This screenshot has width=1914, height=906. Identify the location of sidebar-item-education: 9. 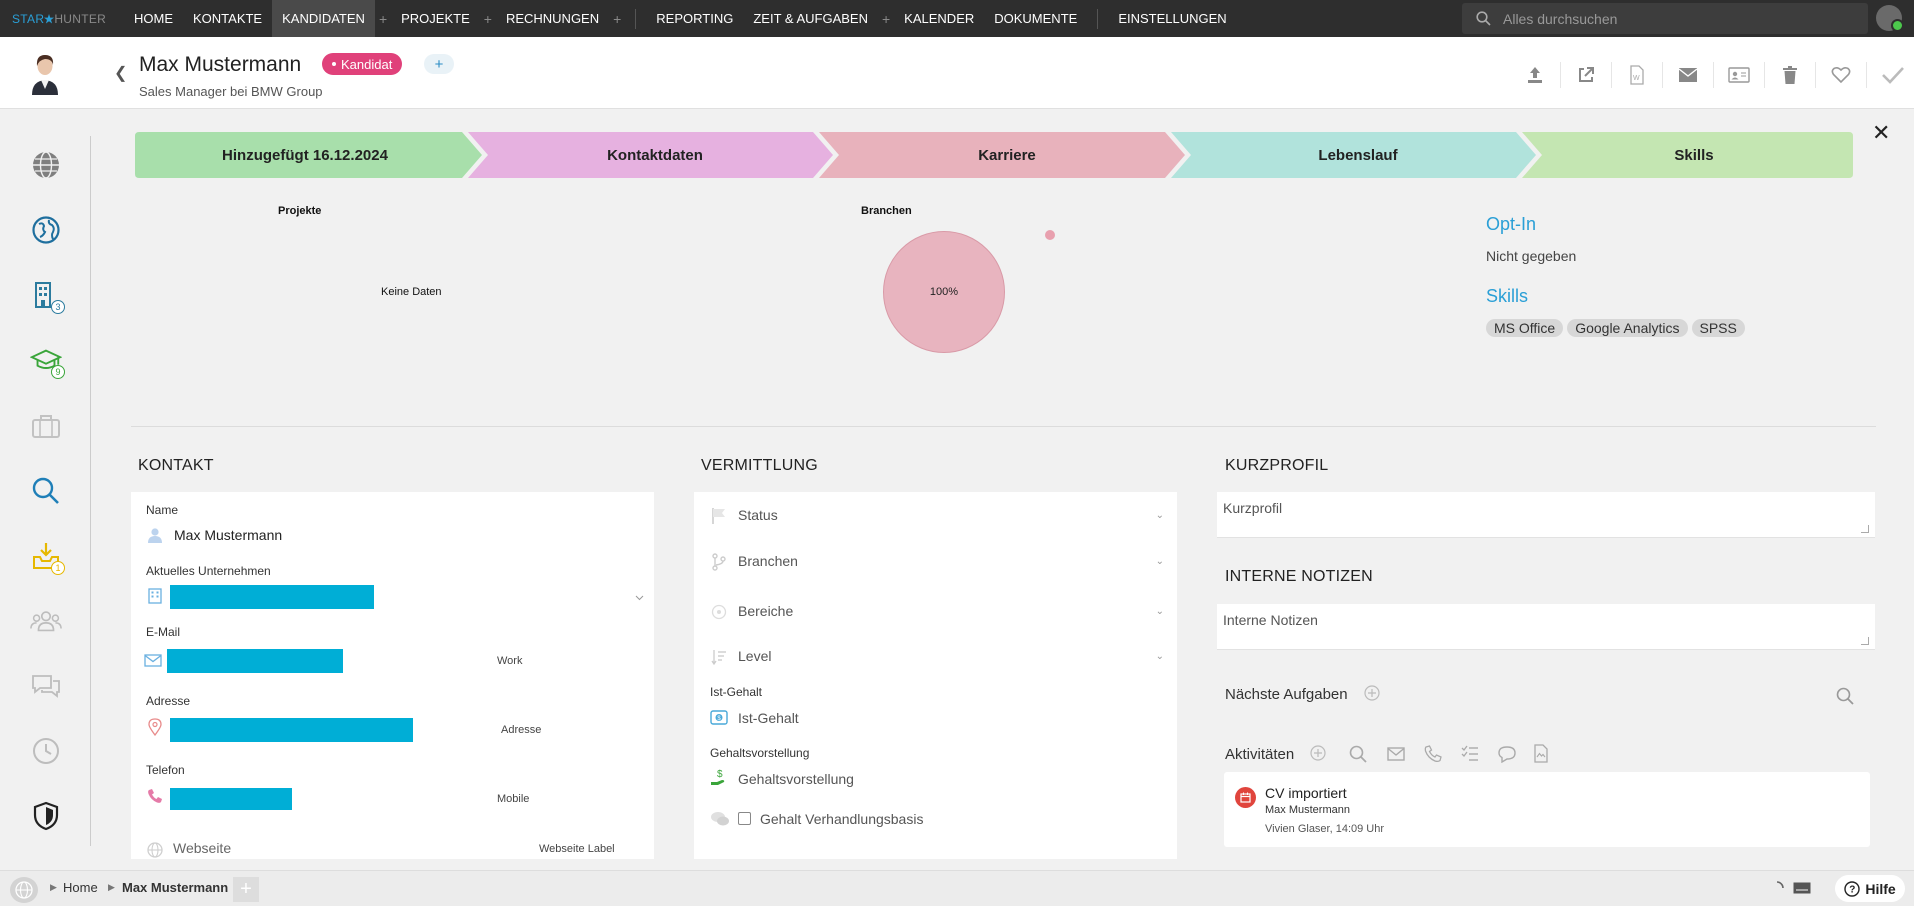
(47, 361).